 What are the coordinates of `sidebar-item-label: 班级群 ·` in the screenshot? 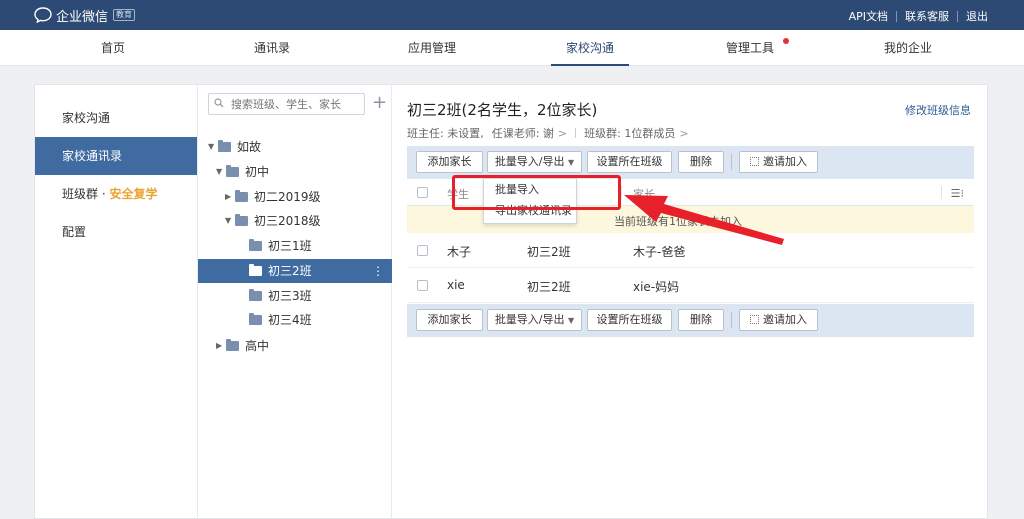 It's located at (86, 194).